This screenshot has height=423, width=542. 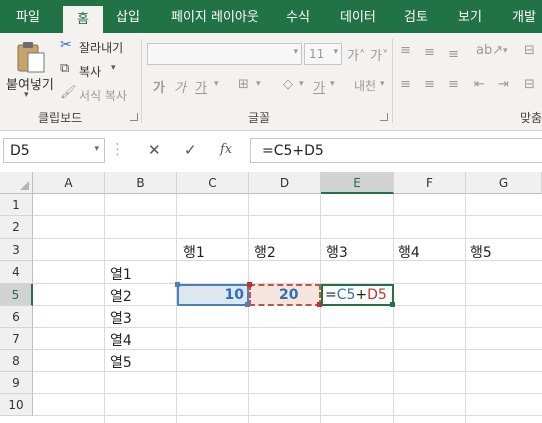 I want to click on row-header-5: 5, so click(x=16, y=295).